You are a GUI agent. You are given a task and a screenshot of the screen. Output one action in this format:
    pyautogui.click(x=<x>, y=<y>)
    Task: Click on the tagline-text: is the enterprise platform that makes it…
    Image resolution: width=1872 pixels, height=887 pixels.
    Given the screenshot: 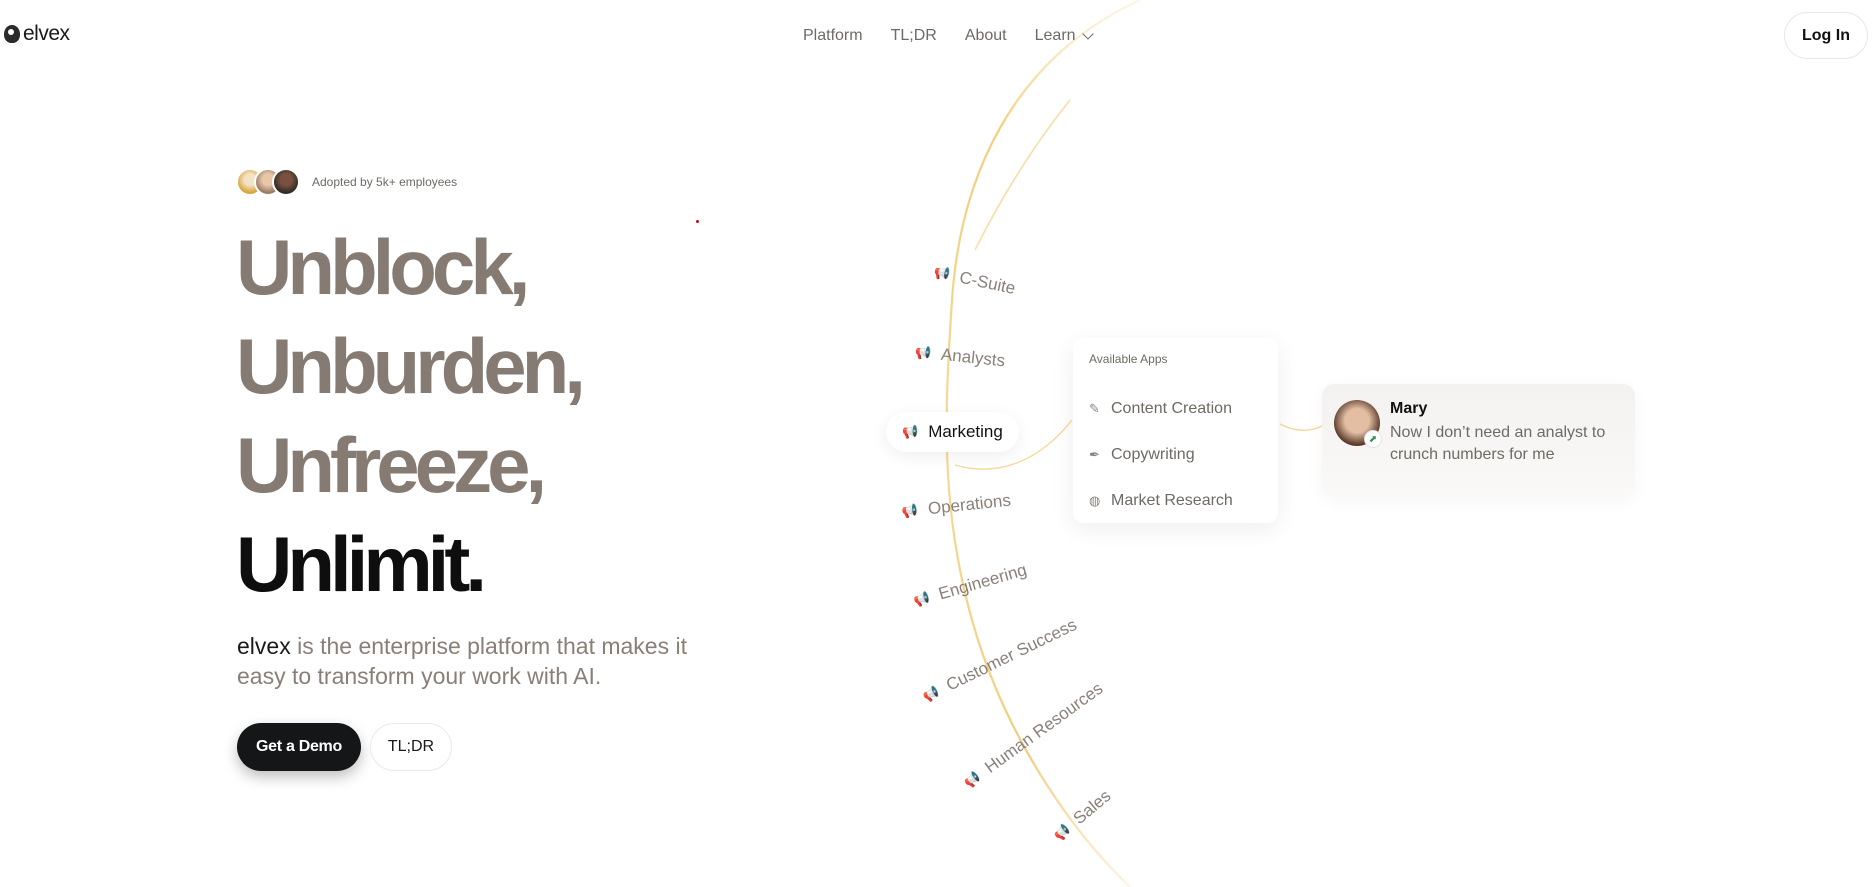 What is the action you would take?
    pyautogui.click(x=462, y=661)
    